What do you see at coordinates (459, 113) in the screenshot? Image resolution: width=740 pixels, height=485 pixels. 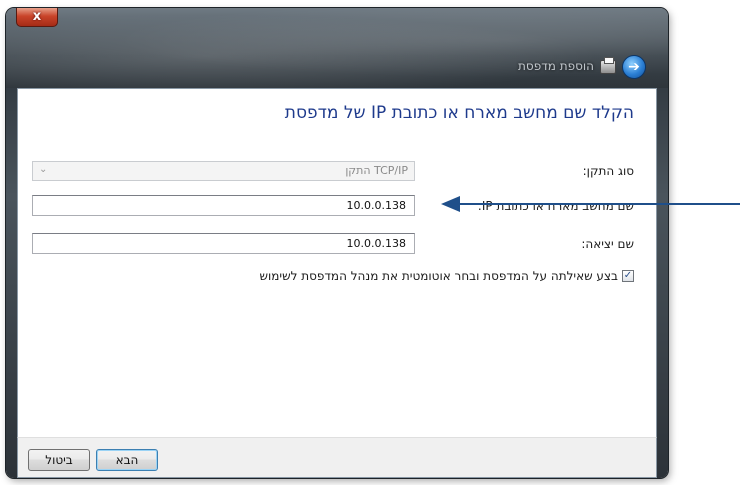 I see `page-heading: הקלד שם מחשב מארח או כתובת IP של מדפסת` at bounding box center [459, 113].